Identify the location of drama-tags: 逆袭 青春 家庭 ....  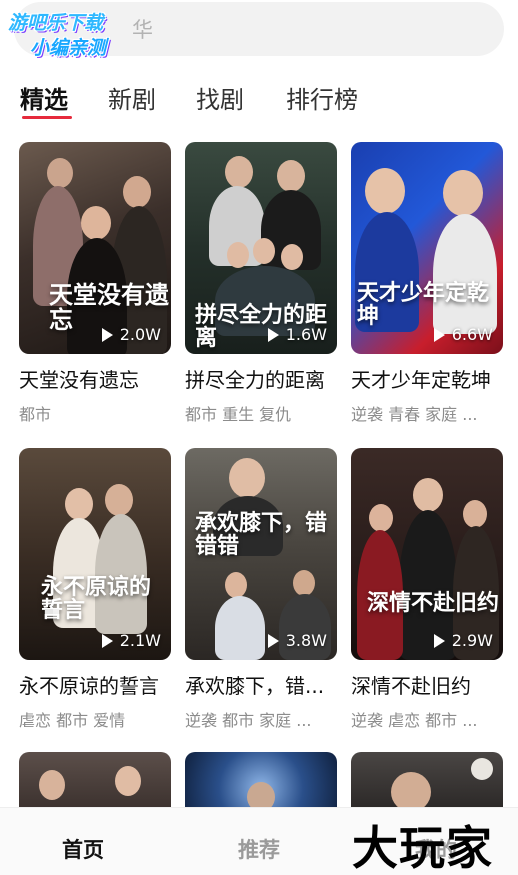
(414, 414).